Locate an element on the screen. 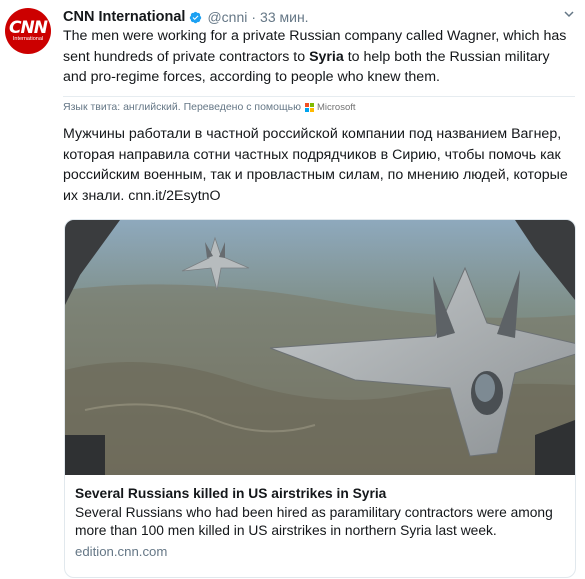 Image resolution: width=585 pixels, height=579 pixels. translation-provider: Microsoft is located at coordinates (336, 107).